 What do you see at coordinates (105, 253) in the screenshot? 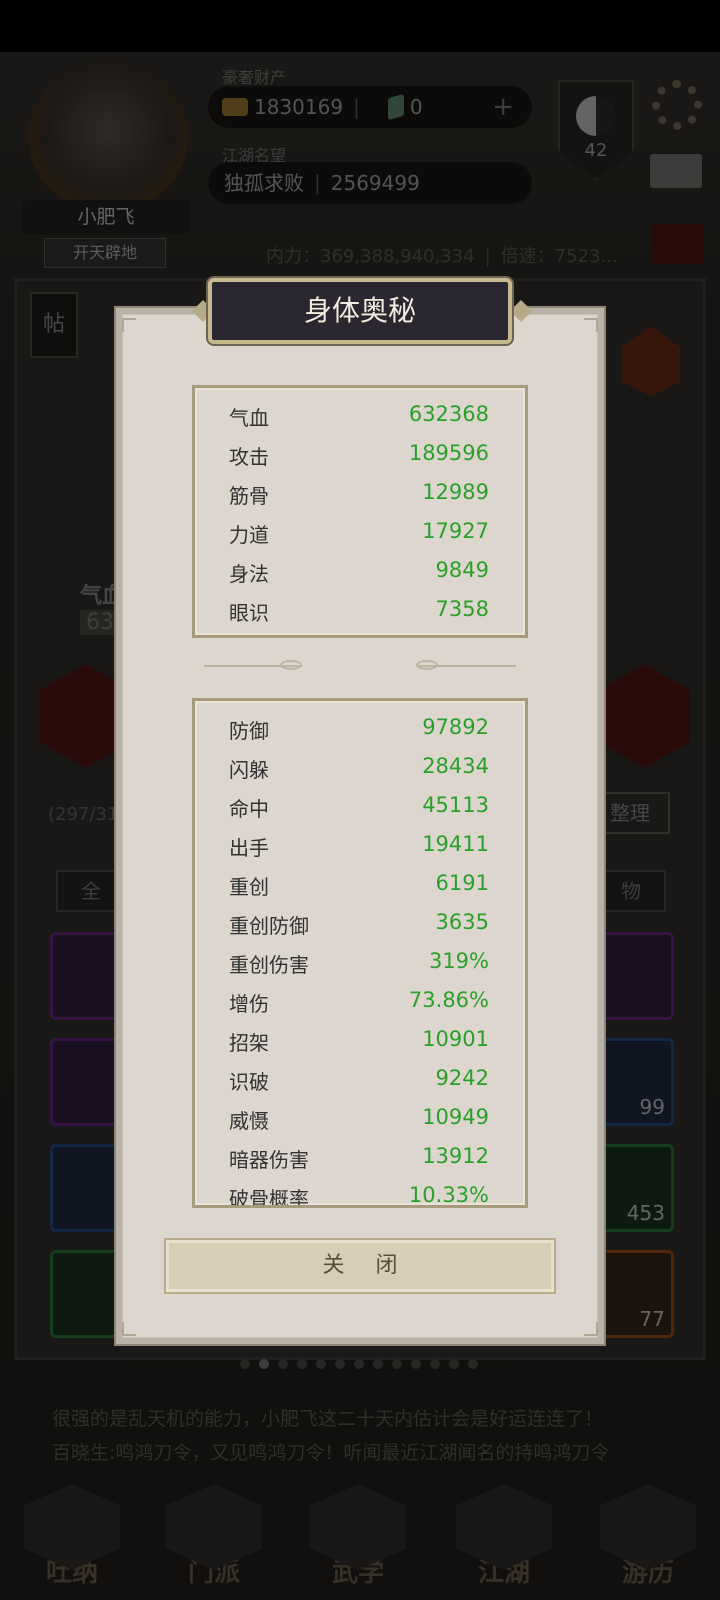
I see `player-title: 开天辟地` at bounding box center [105, 253].